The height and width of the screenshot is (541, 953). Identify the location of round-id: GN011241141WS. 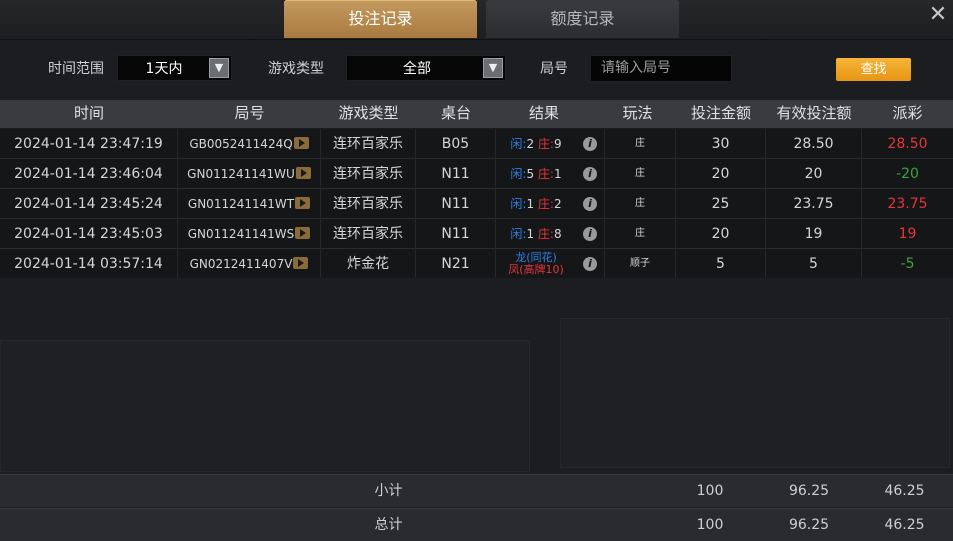
(241, 234).